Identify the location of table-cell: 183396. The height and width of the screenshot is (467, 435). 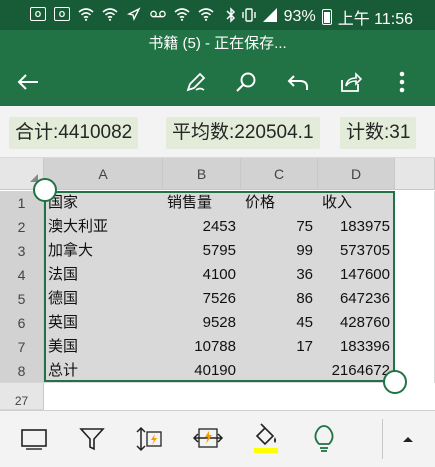
(356, 347).